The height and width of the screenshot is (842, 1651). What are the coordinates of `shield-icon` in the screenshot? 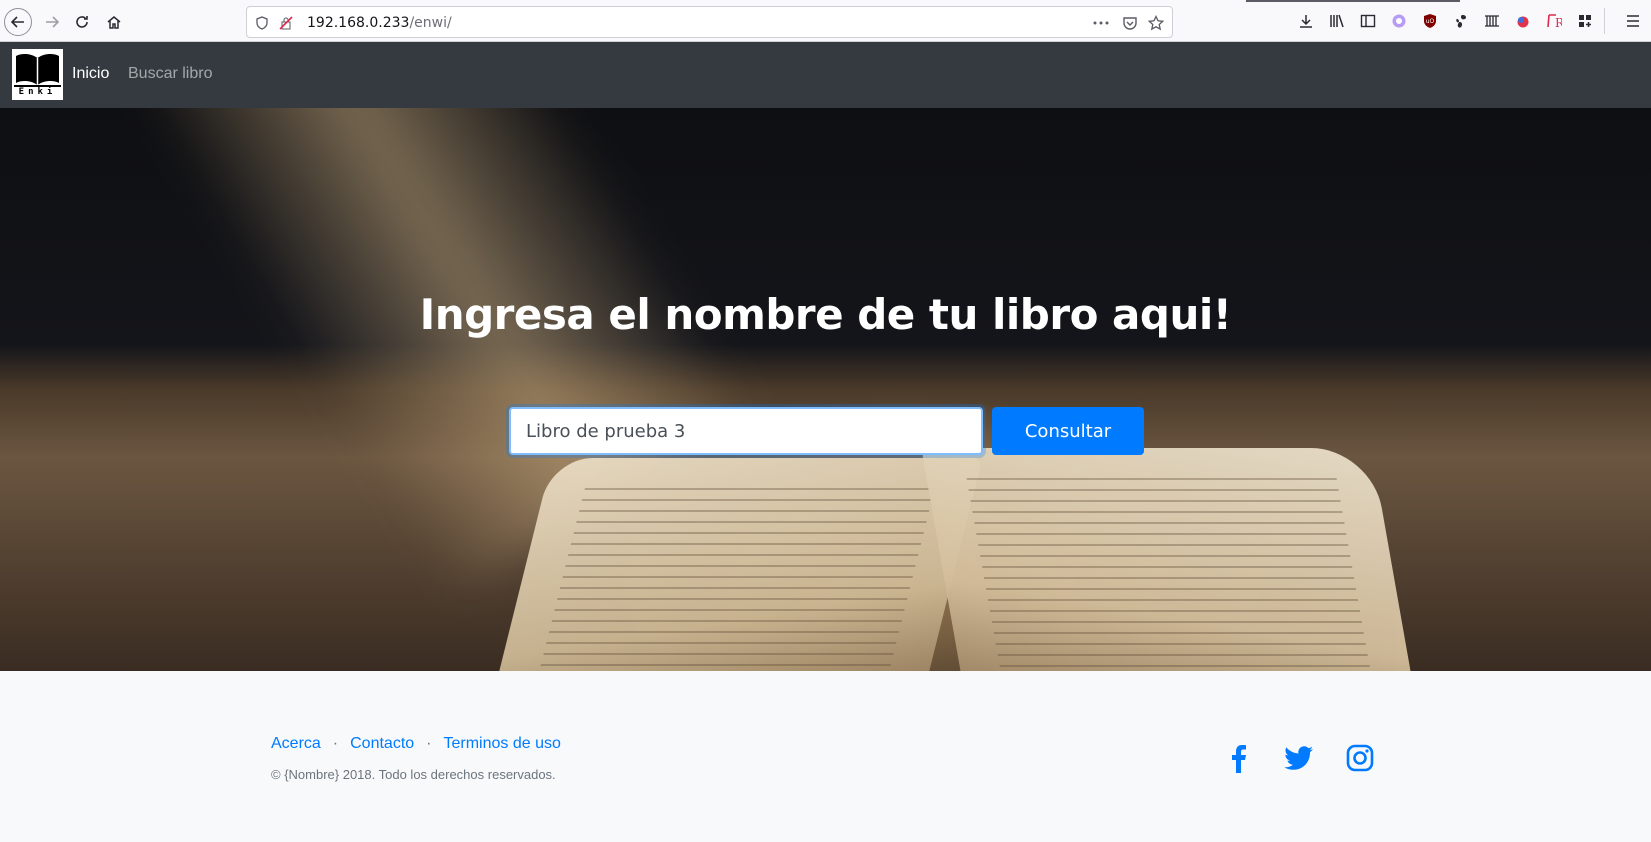 It's located at (262, 23).